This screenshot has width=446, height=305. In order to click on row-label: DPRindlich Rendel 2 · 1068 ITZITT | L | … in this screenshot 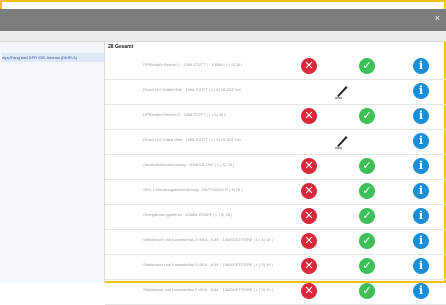, I will do `click(184, 114)`.